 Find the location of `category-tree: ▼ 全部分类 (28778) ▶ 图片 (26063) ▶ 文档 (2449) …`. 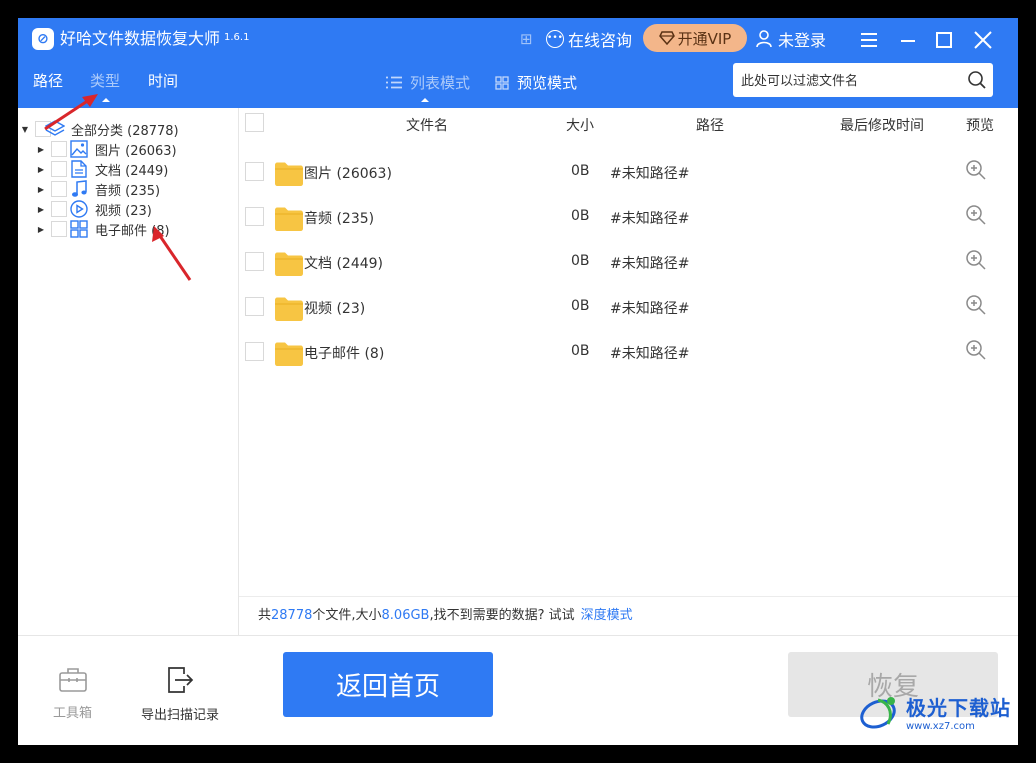

category-tree: ▼ 全部分类 (28778) ▶ 图片 (26063) ▶ 文档 (2449) … is located at coordinates (128, 371).